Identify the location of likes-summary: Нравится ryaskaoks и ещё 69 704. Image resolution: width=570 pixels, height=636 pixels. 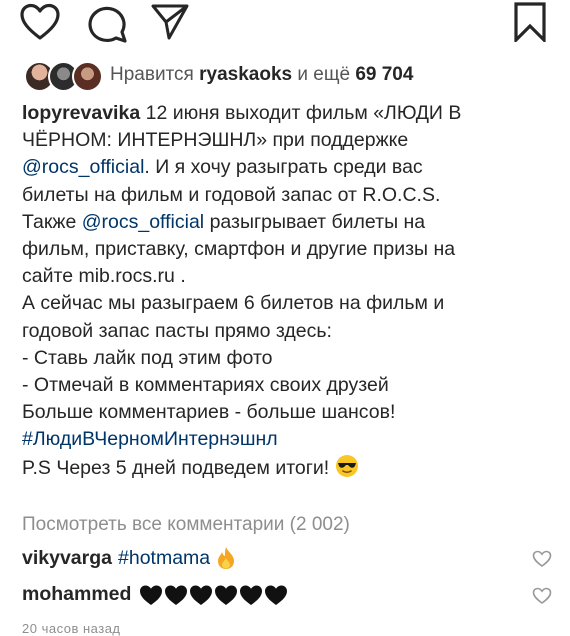
(218, 75).